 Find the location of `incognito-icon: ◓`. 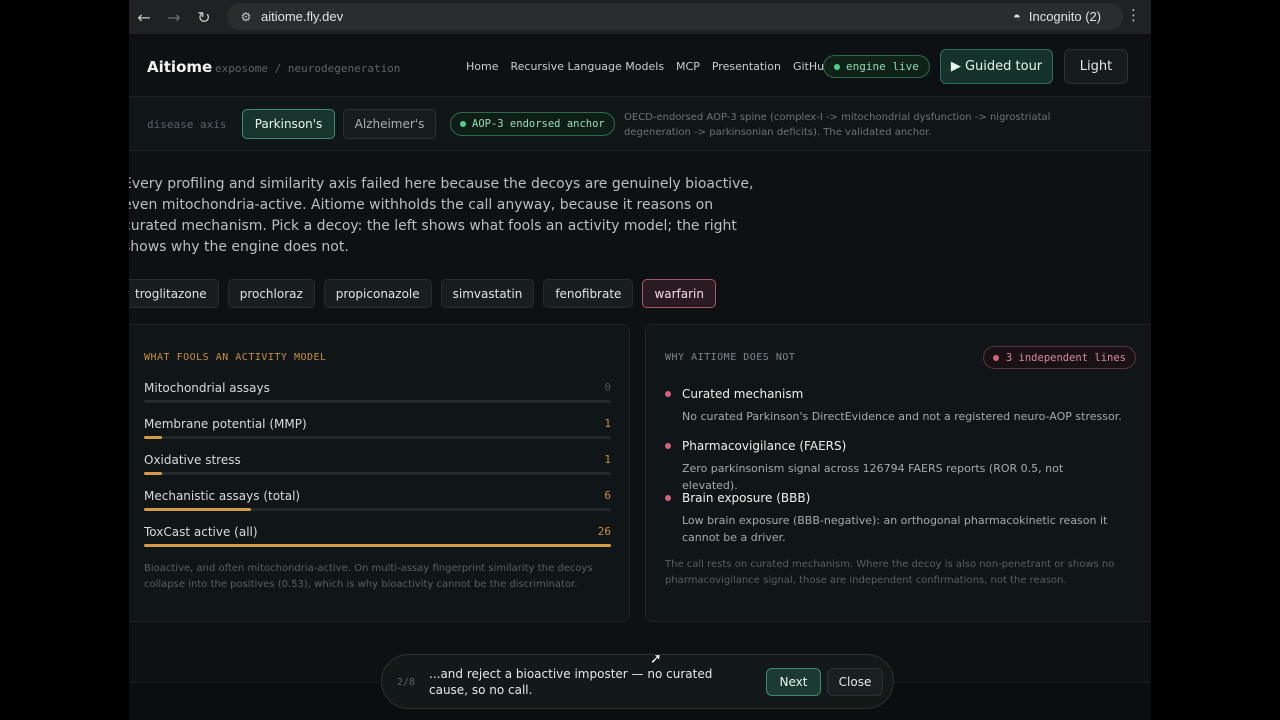

incognito-icon: ◓ is located at coordinates (1017, 16).